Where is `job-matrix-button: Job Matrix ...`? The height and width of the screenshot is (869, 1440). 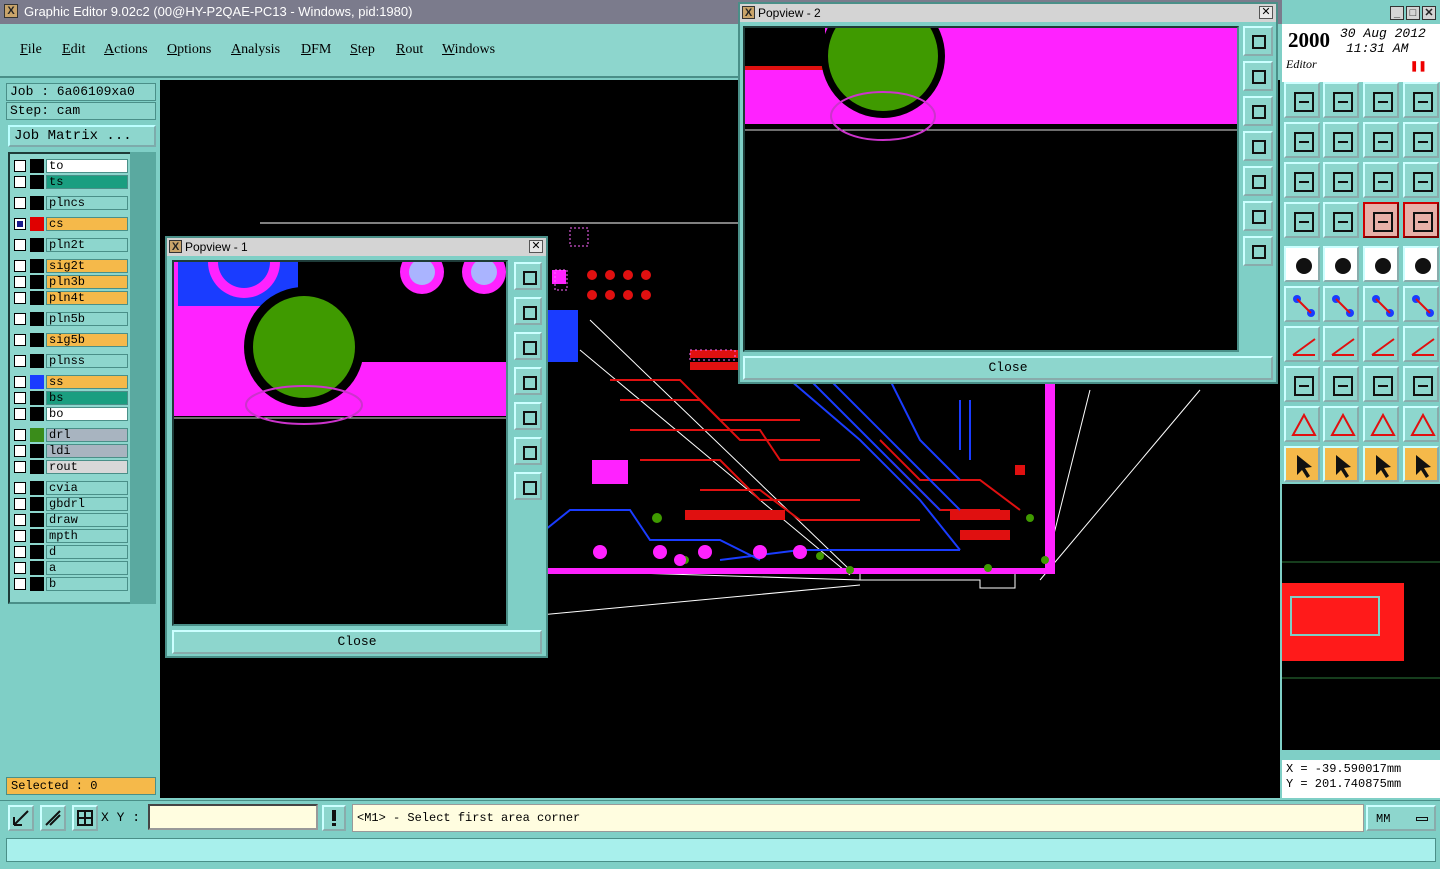
job-matrix-button: Job Matrix ... is located at coordinates (82, 136).